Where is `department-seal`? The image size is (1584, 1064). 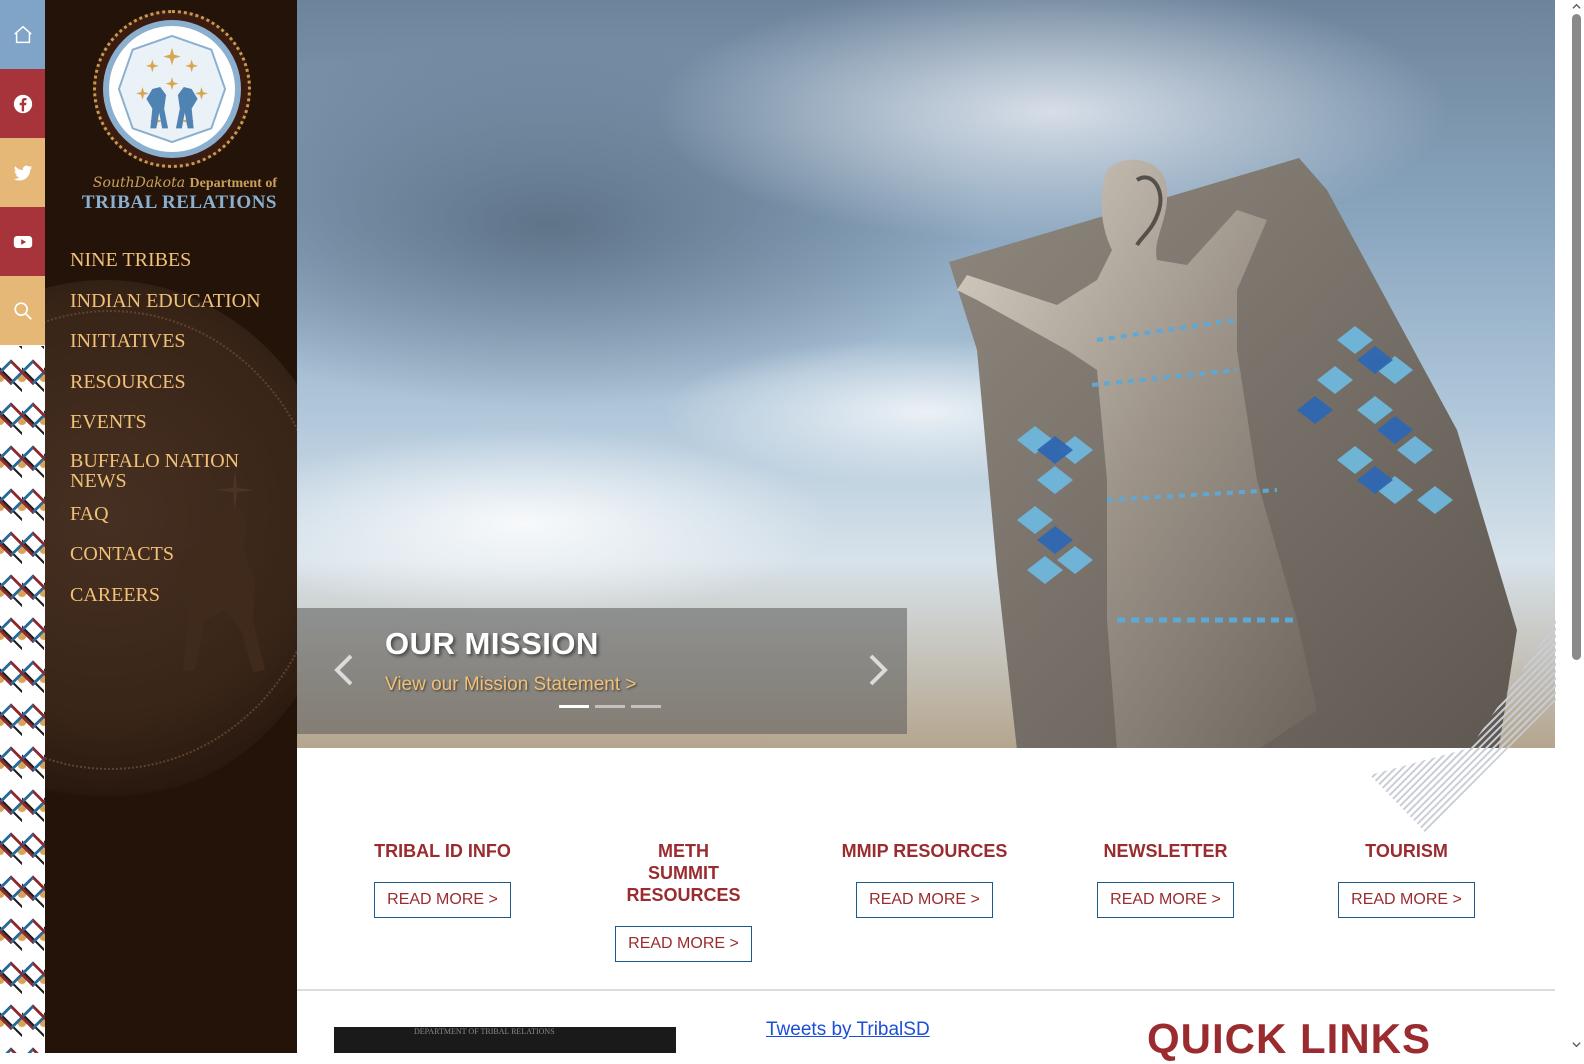 department-seal is located at coordinates (172, 89).